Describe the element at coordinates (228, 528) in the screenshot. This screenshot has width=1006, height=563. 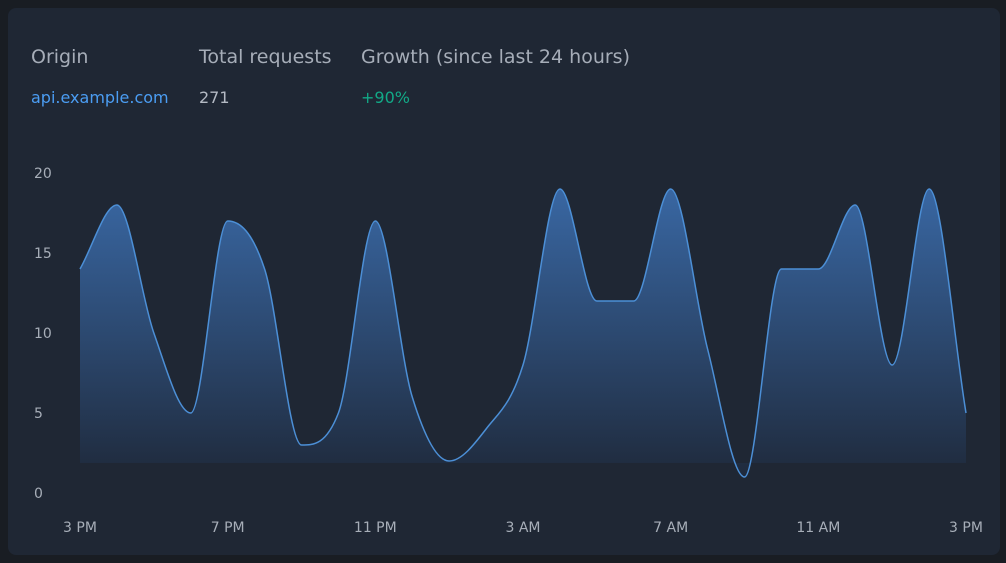
I see `x-tick-label: 7 PM` at that location.